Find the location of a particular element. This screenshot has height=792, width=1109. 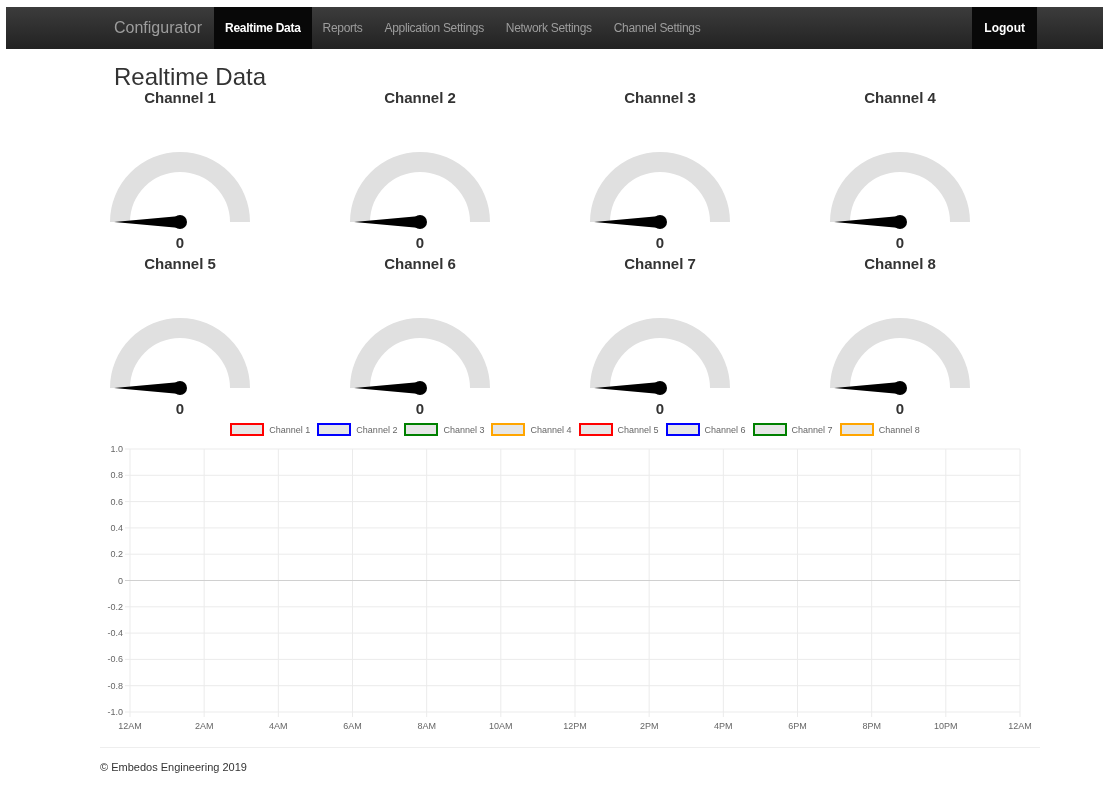

y-axis-label: 0.8 is located at coordinates (116, 475).